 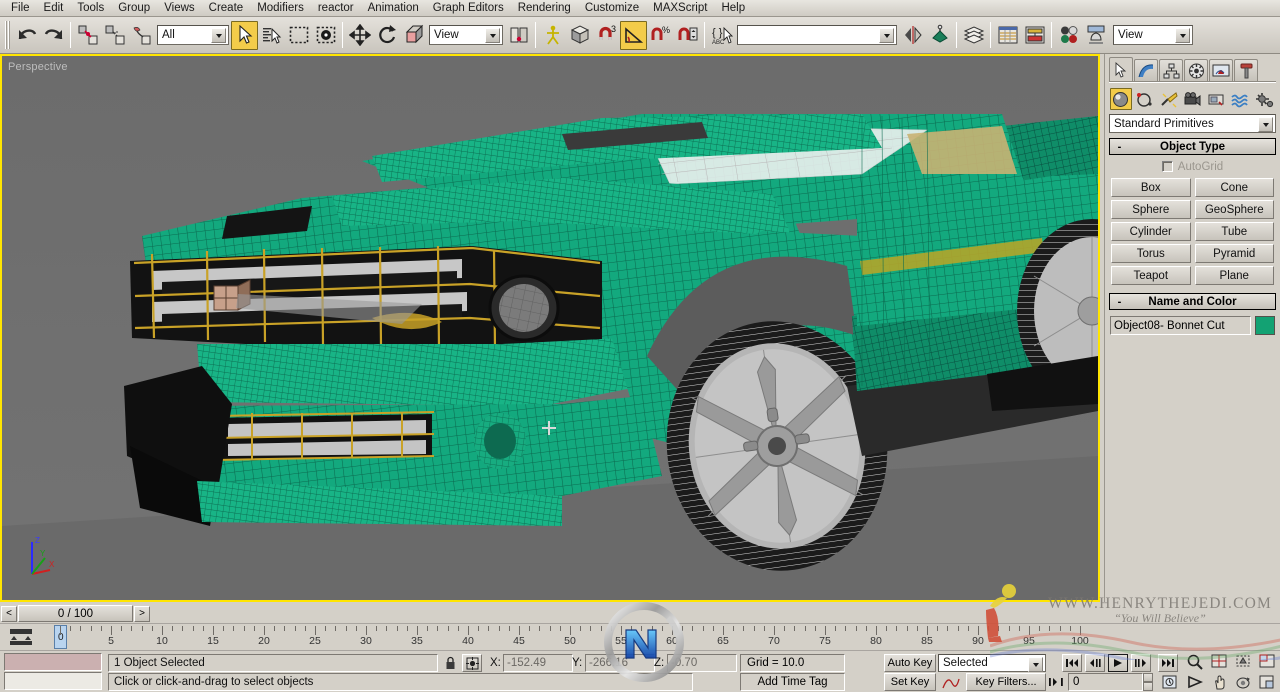 I want to click on maximize-viewport-icon, so click(x=1267, y=682).